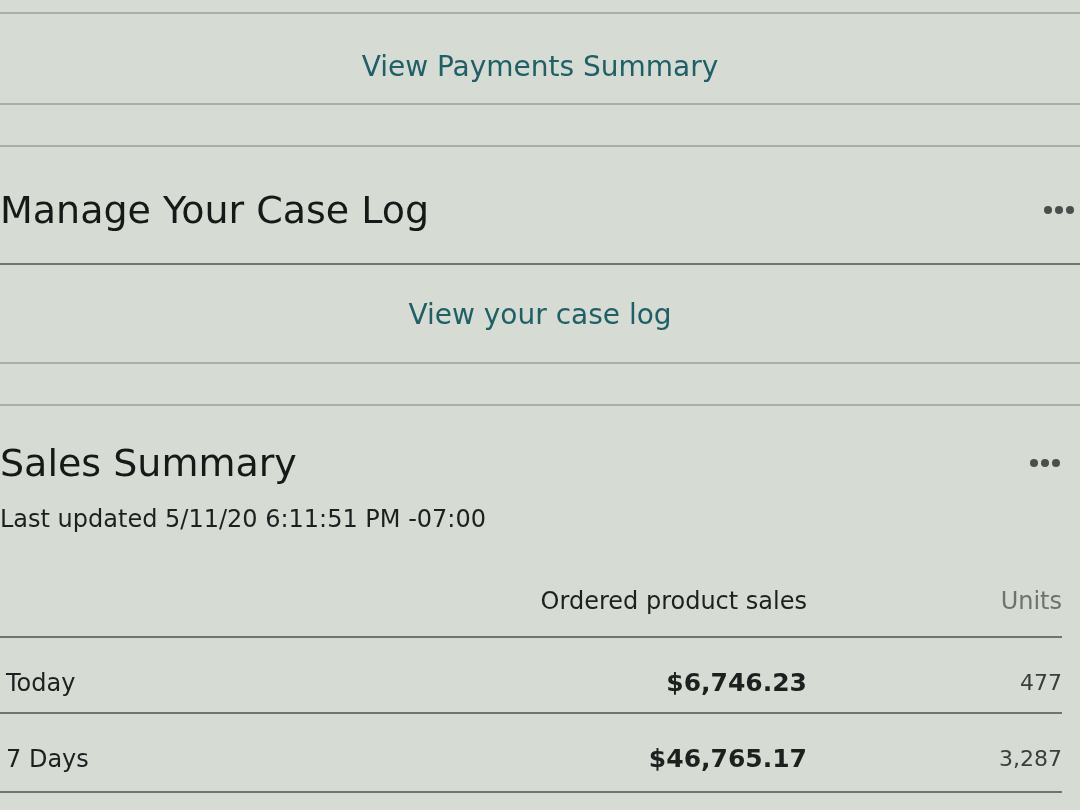 This screenshot has height=810, width=1080. What do you see at coordinates (1031, 601) in the screenshot?
I see `column-header: Units` at bounding box center [1031, 601].